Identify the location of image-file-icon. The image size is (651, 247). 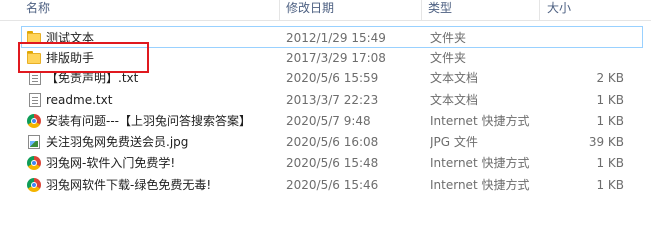
(34, 142).